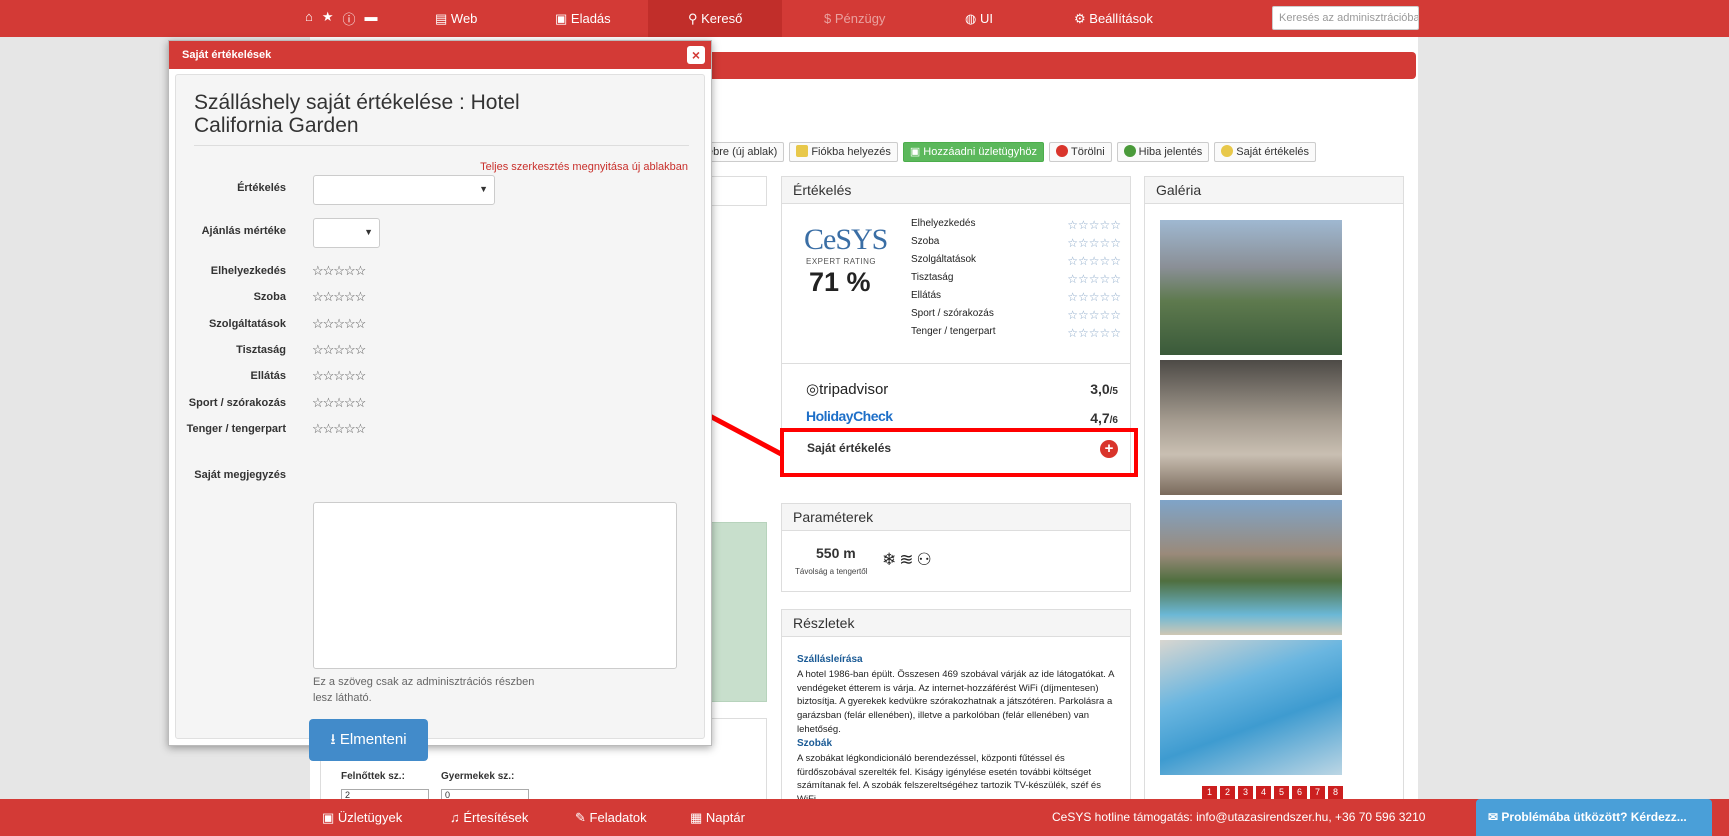  I want to click on rating-select: ▼, so click(404, 190).